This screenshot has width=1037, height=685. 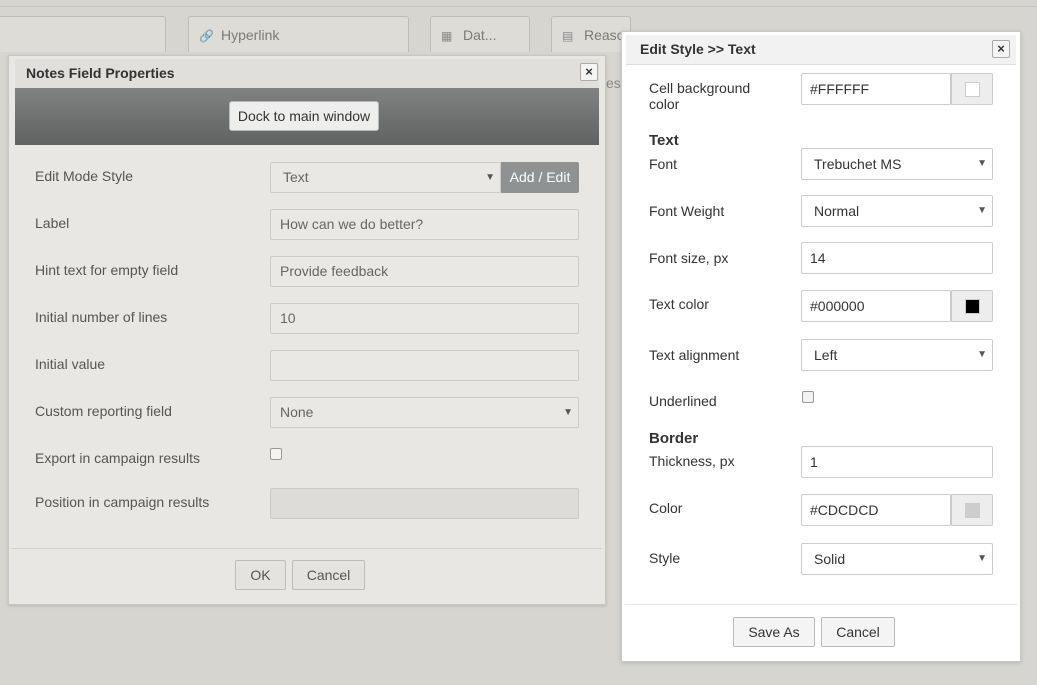 What do you see at coordinates (307, 460) in the screenshot?
I see `export-row: Export in campaign results` at bounding box center [307, 460].